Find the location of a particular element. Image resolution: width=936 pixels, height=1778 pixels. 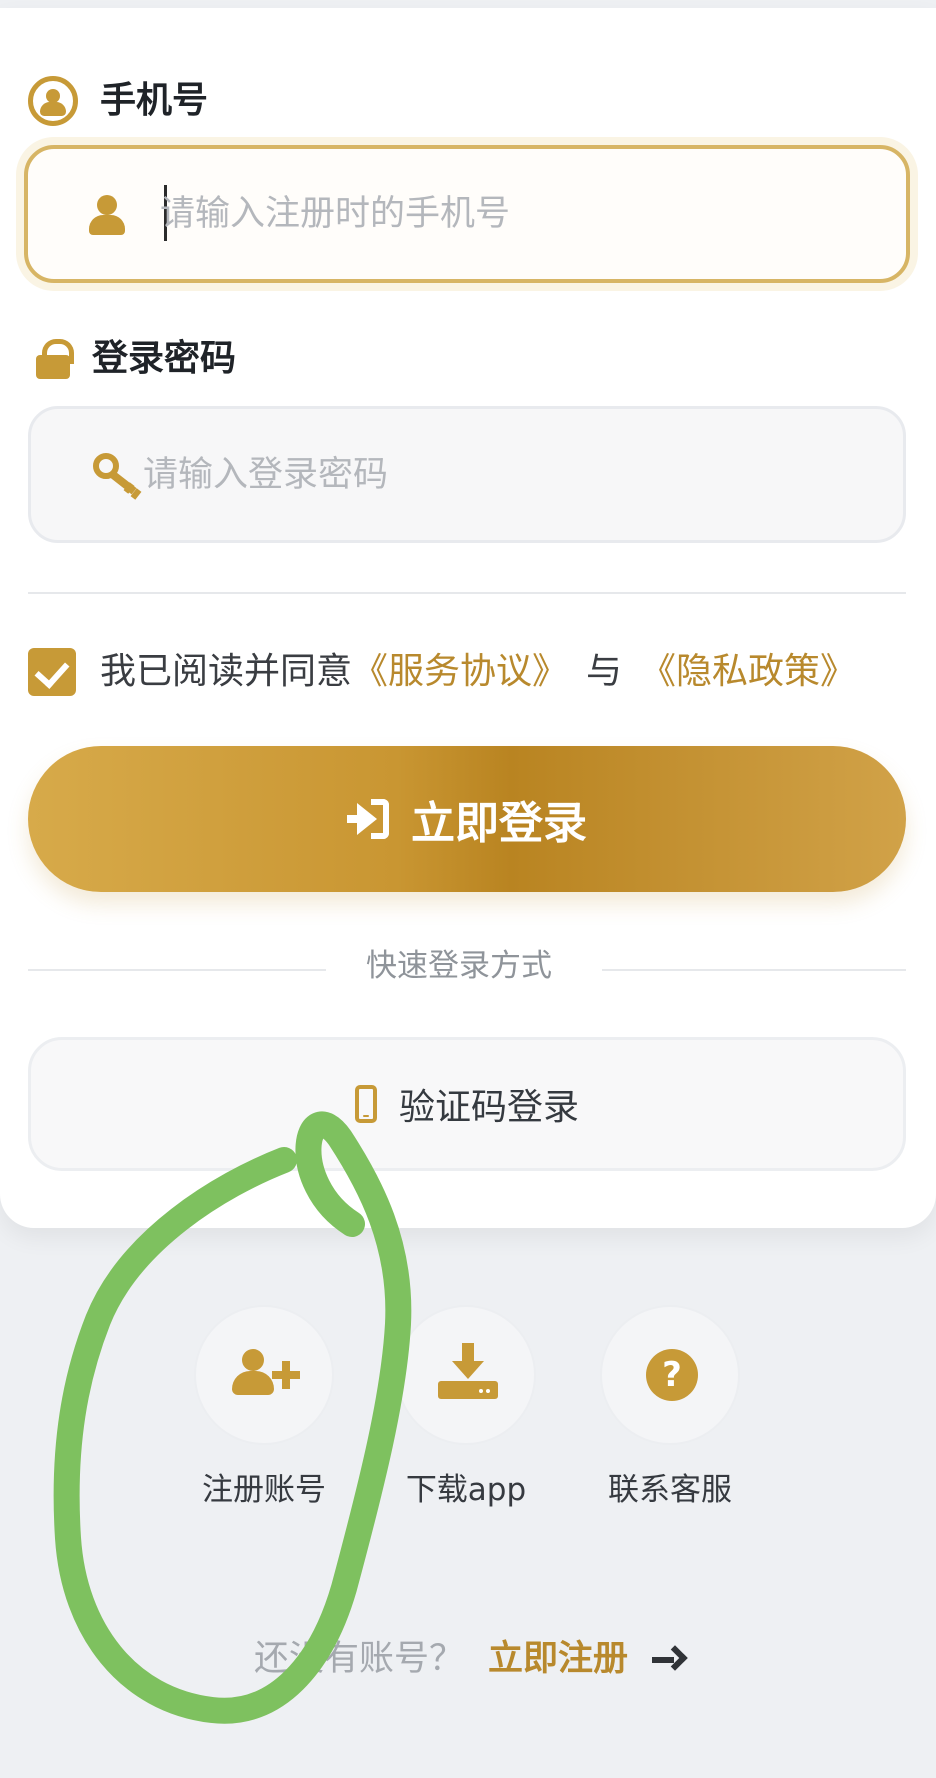

agreement-text: 我已阅读并同意 《服务协议》 与 《隐私政策》 is located at coordinates (478, 672).